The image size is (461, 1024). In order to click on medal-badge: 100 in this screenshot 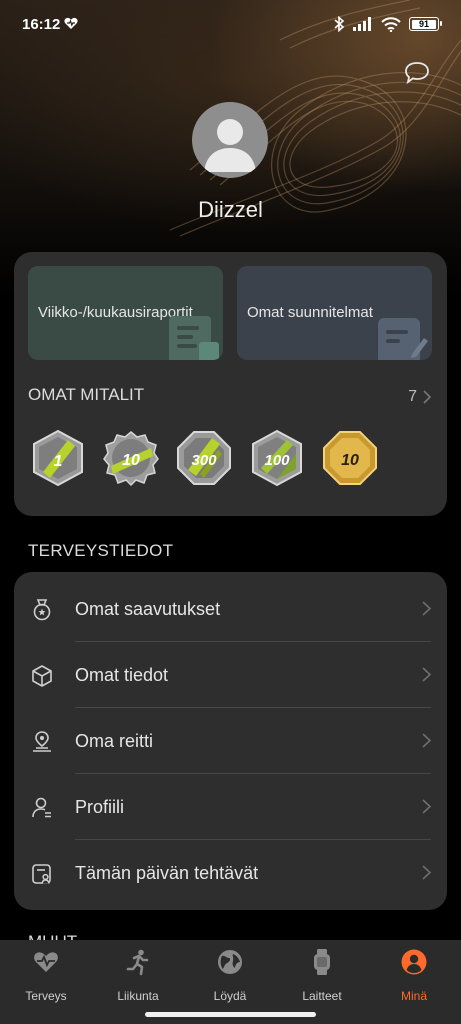, I will do `click(277, 458)`.